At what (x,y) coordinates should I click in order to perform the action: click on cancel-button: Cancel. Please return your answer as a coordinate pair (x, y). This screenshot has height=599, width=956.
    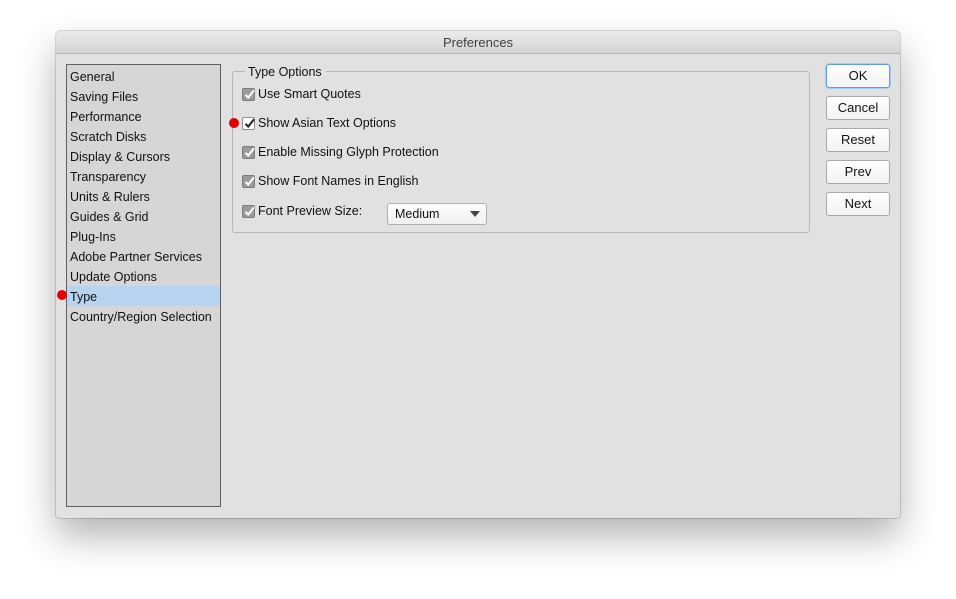
    Looking at the image, I should click on (858, 108).